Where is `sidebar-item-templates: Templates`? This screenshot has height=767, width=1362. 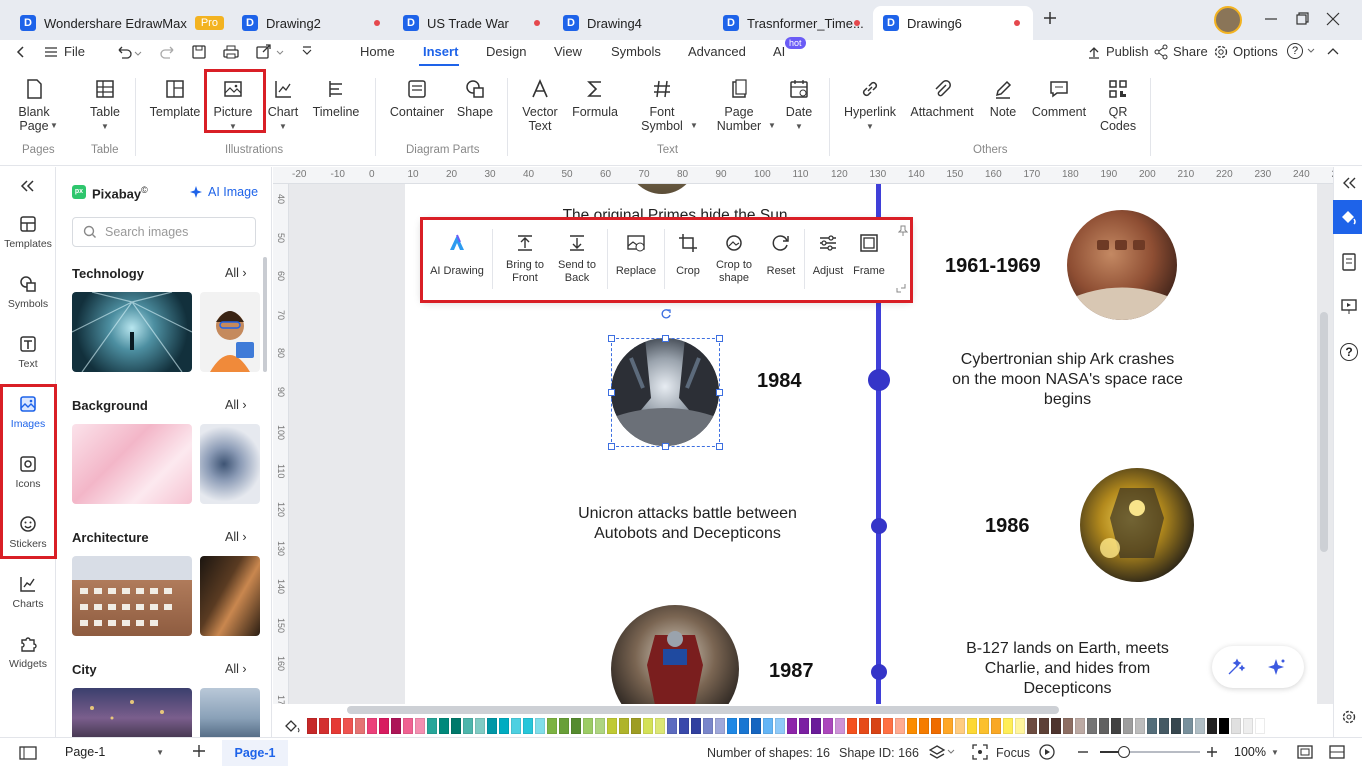 sidebar-item-templates: Templates is located at coordinates (28, 232).